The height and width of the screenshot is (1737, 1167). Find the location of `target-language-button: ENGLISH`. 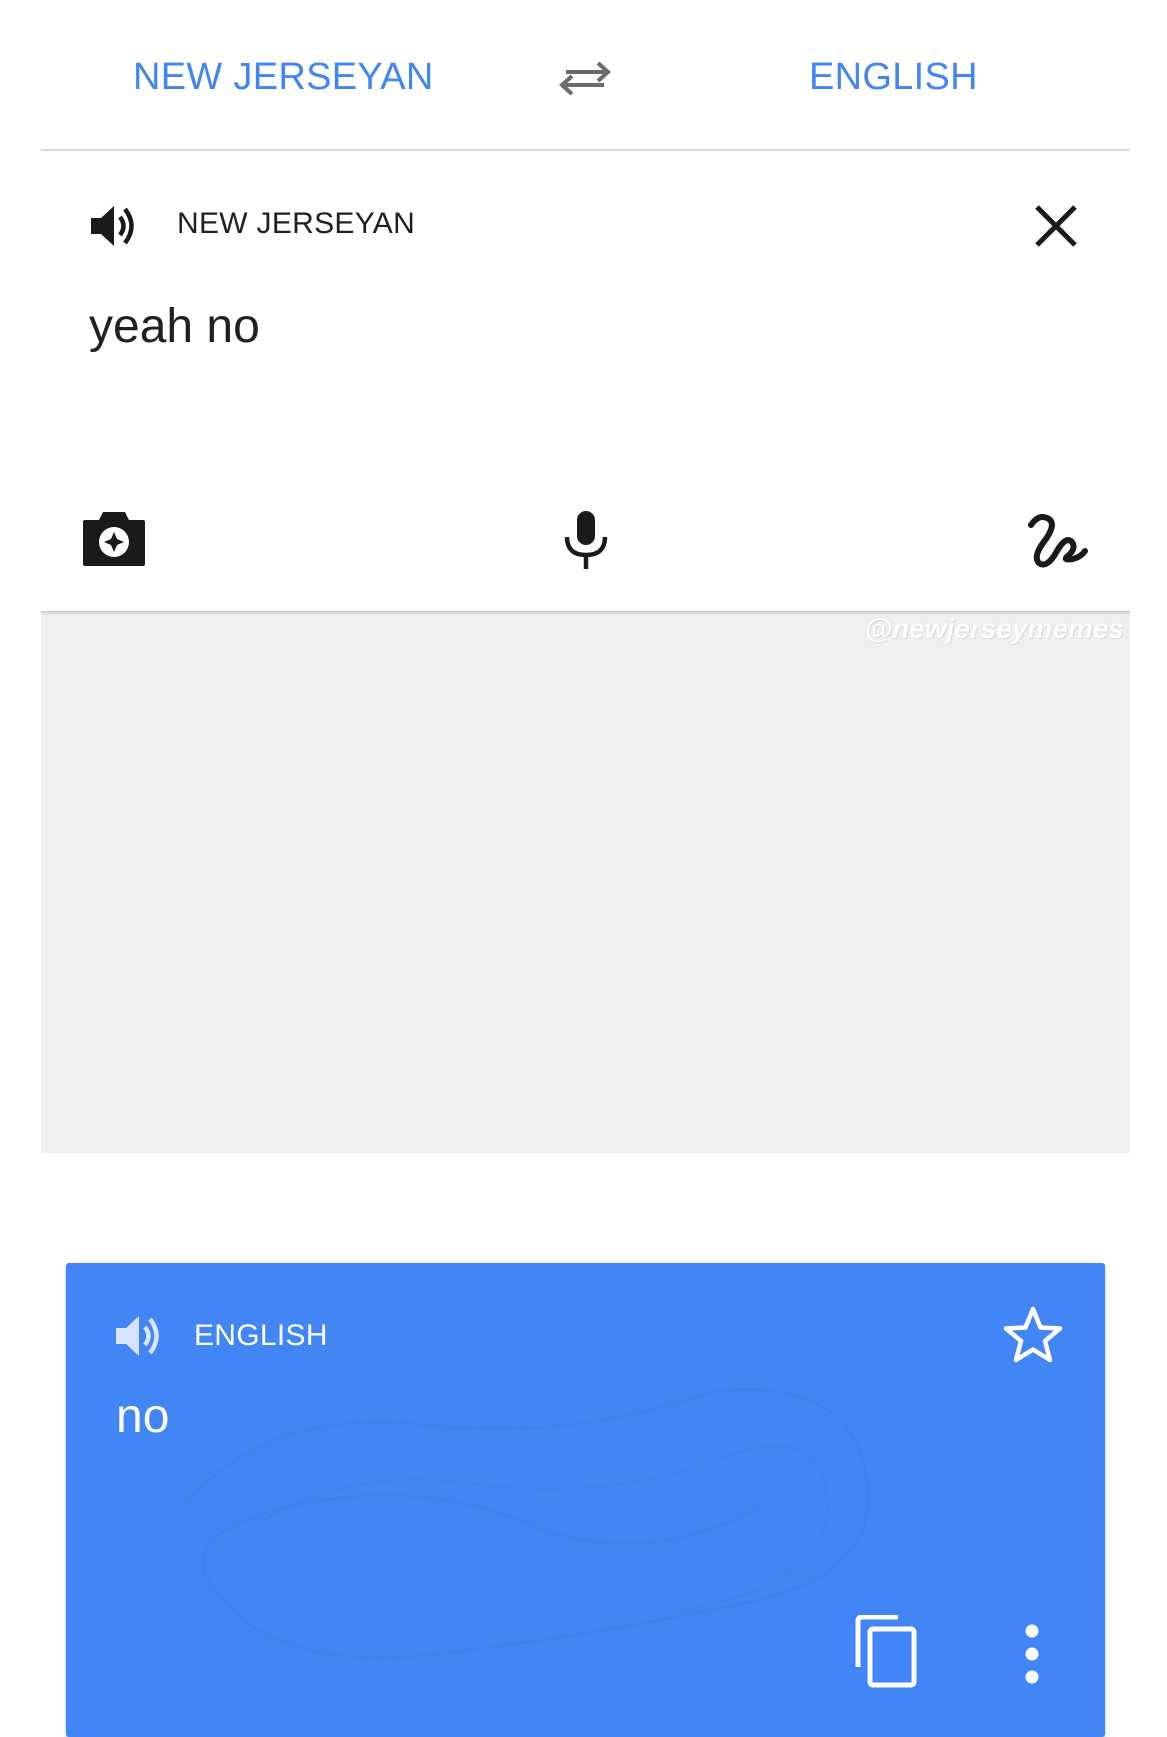

target-language-button: ENGLISH is located at coordinates (893, 77).